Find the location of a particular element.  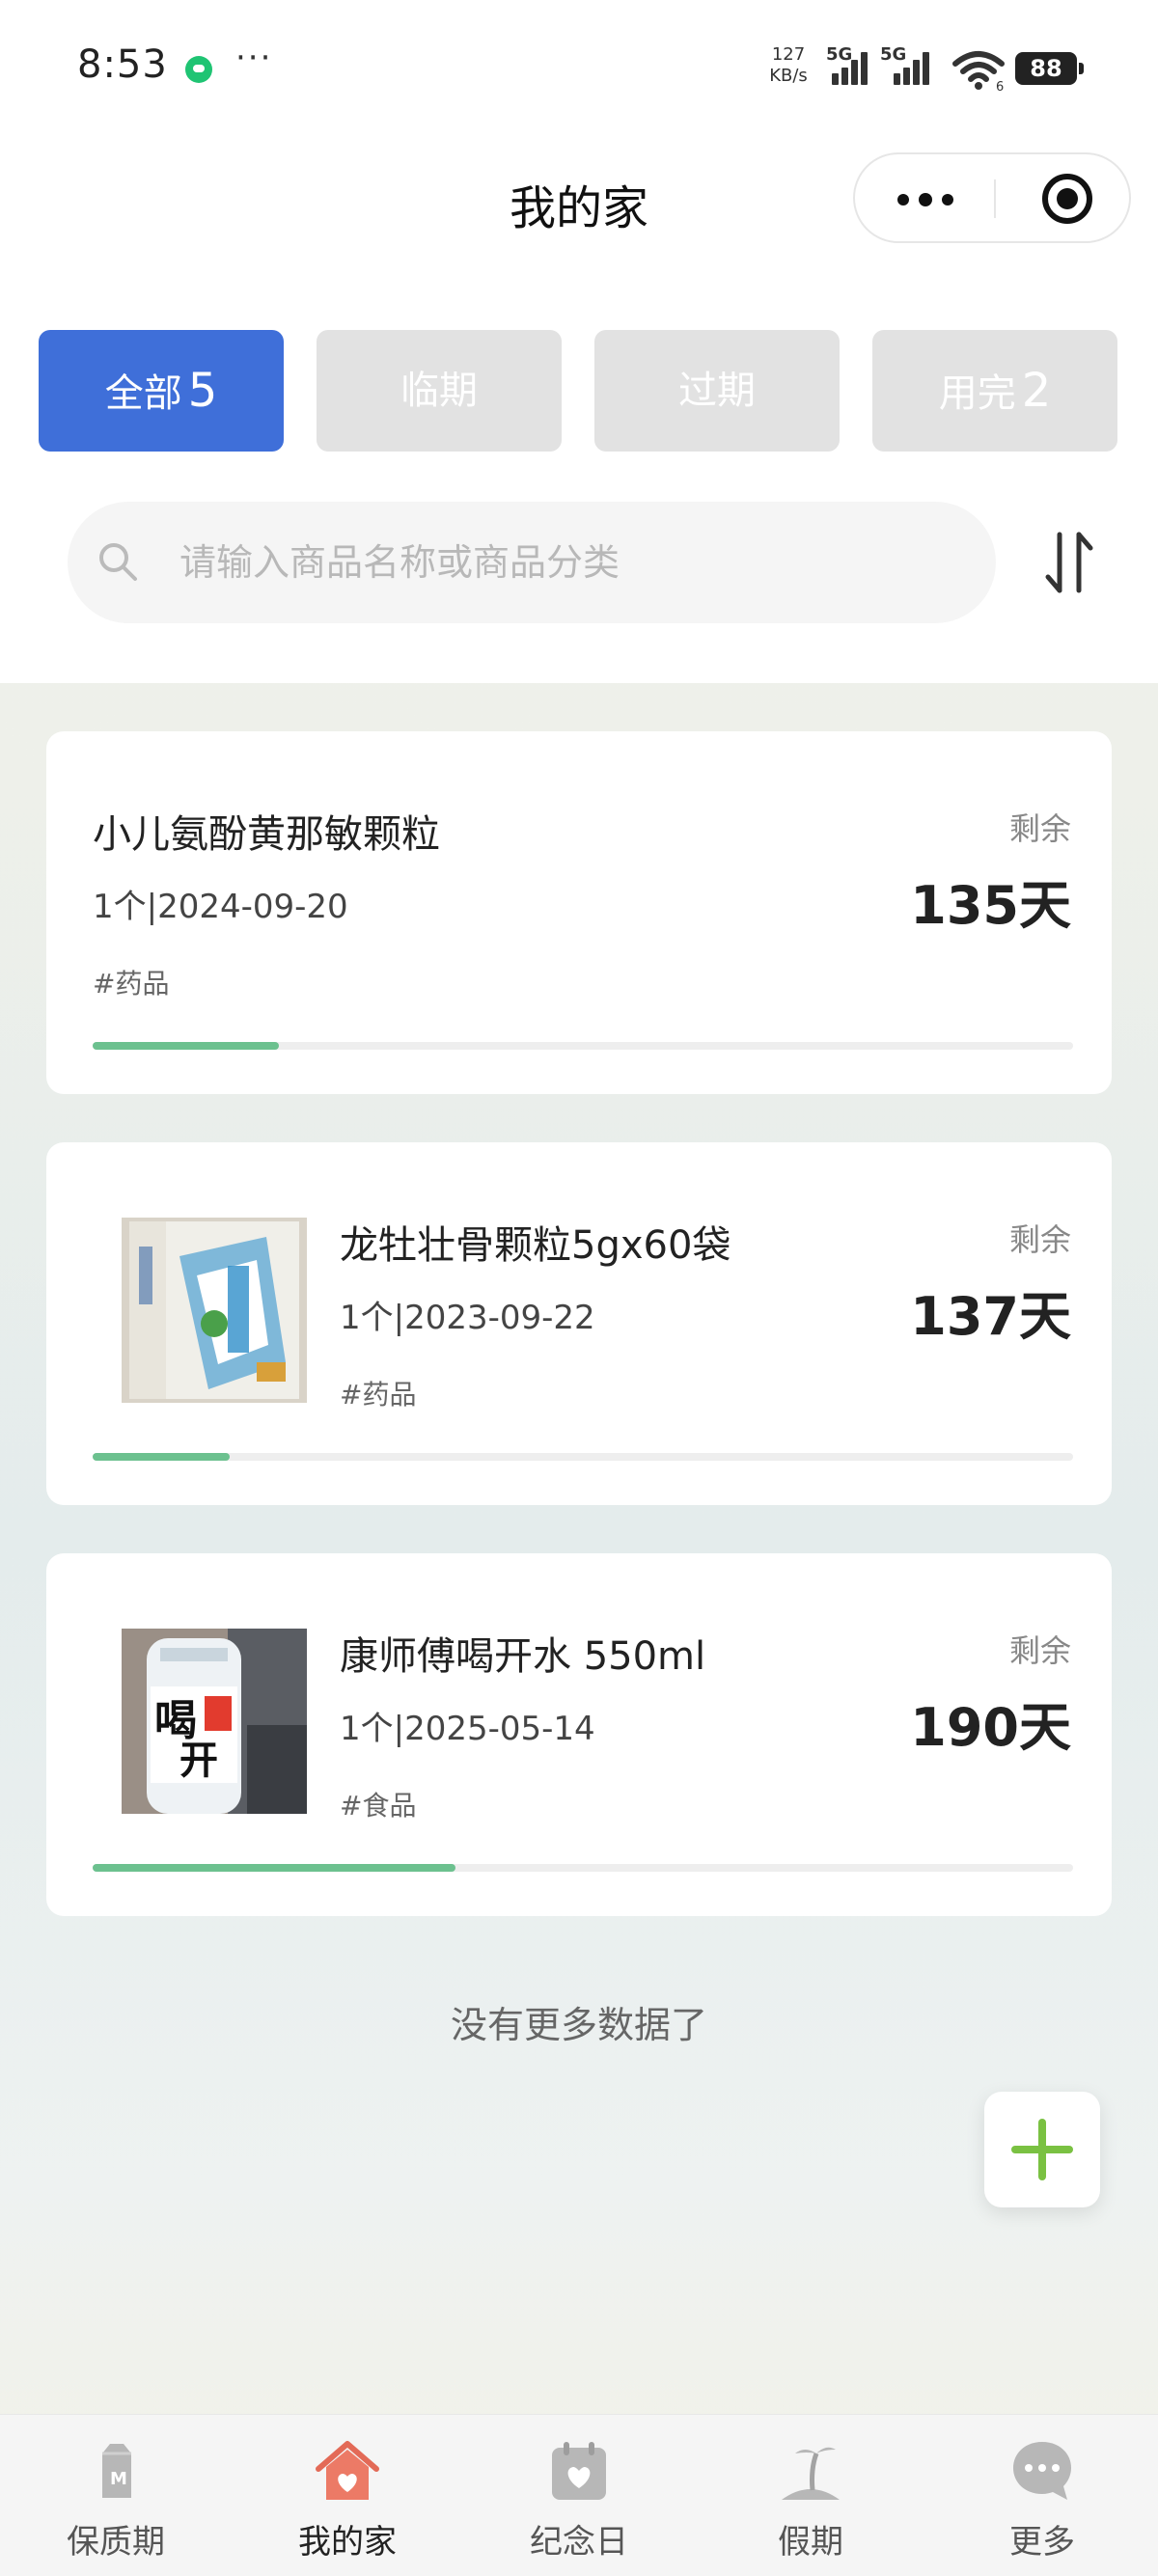

tab-used-up: 用完 2 is located at coordinates (994, 391).